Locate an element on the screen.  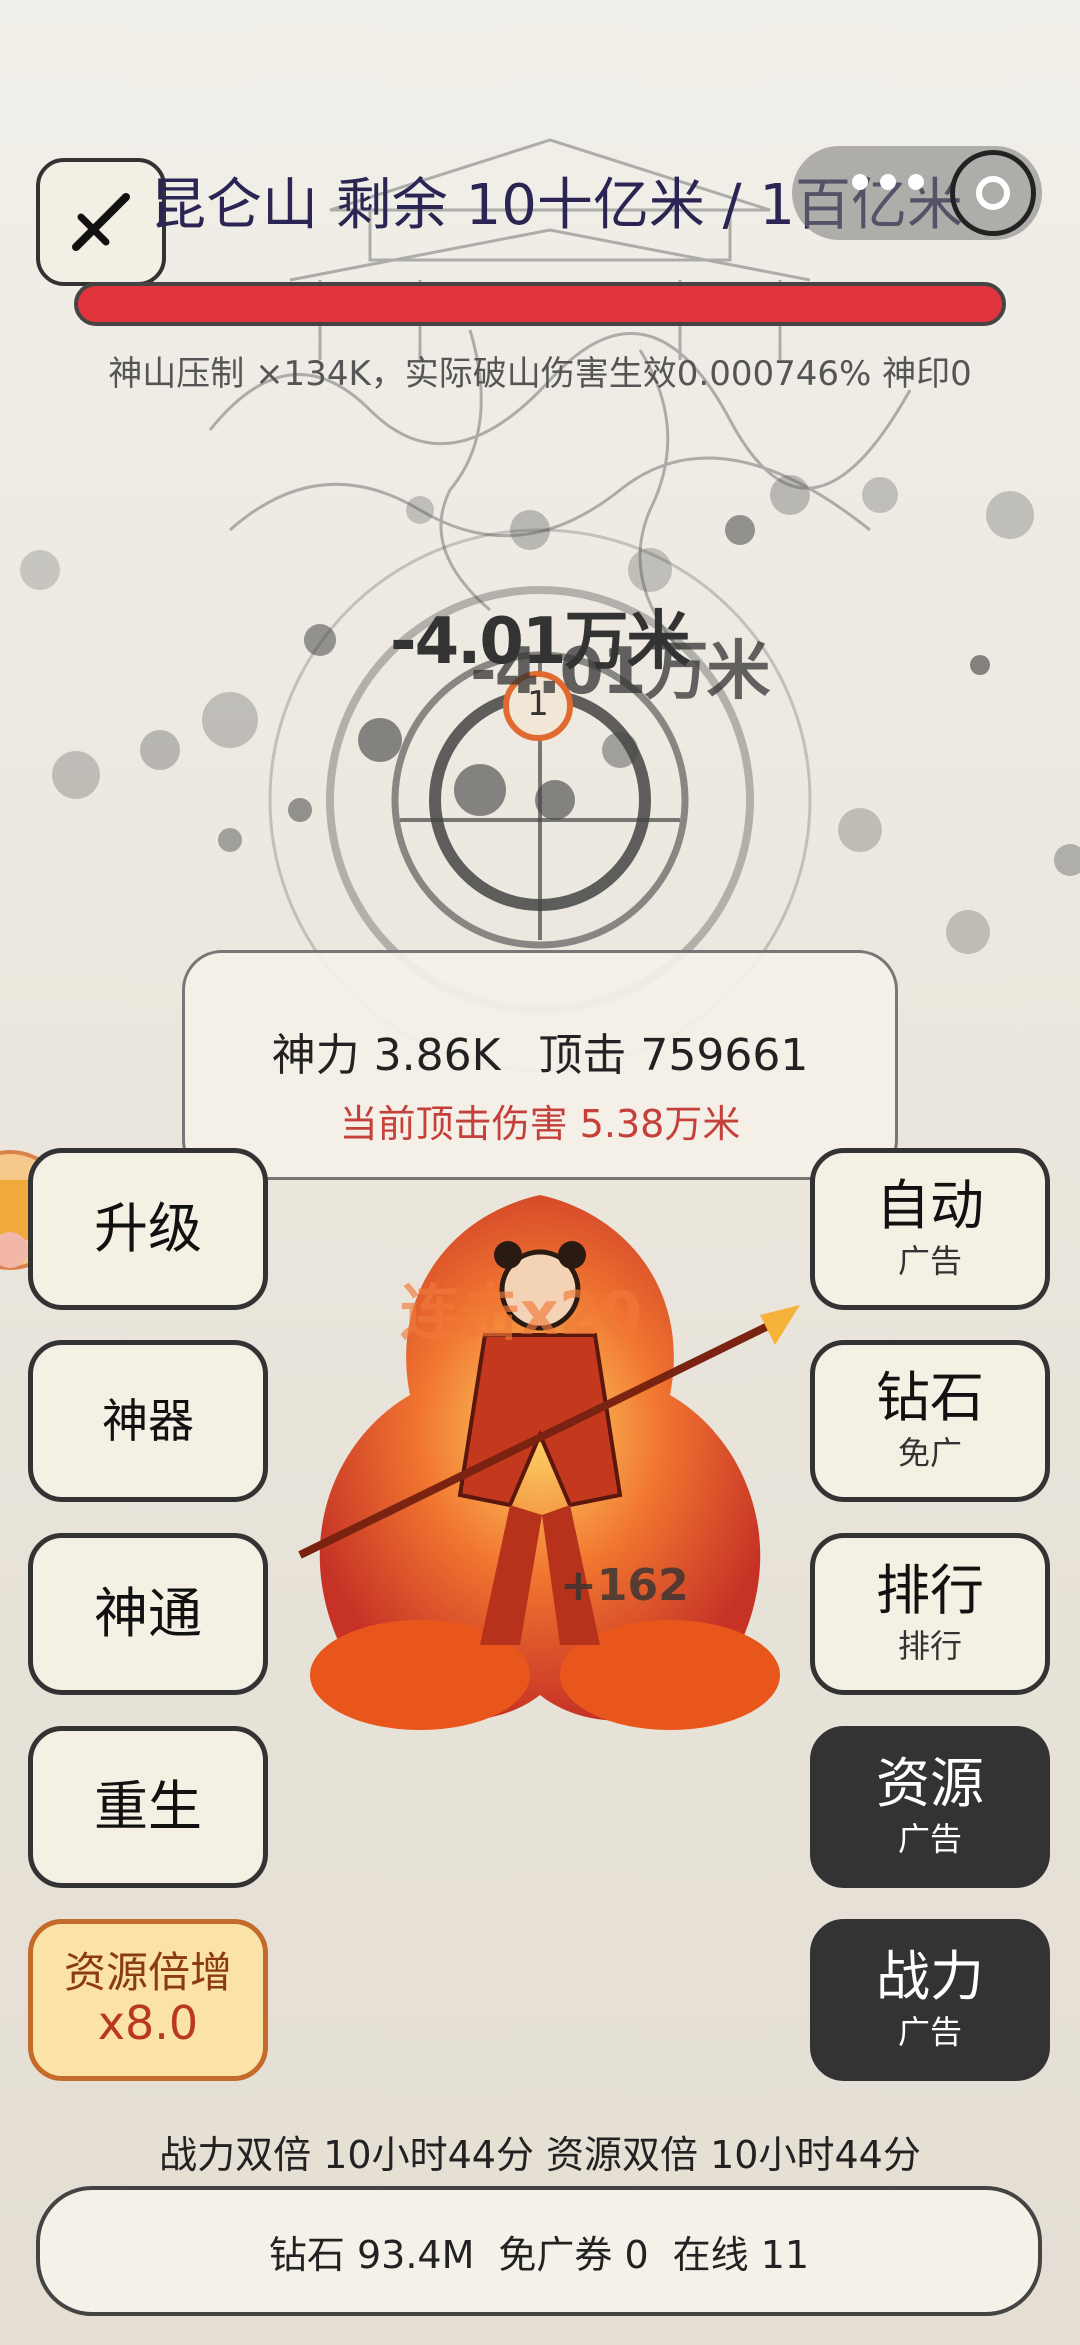
resource-button: 资源 广告 is located at coordinates (930, 1807).